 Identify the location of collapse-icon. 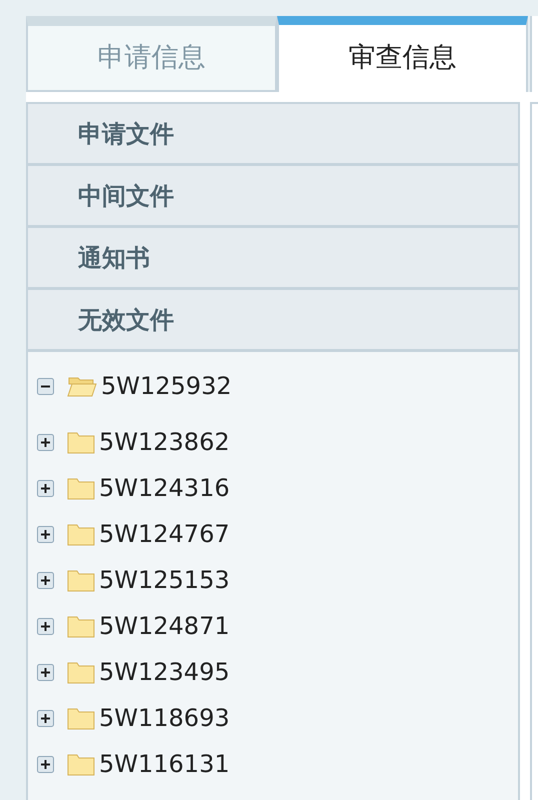
(45, 386).